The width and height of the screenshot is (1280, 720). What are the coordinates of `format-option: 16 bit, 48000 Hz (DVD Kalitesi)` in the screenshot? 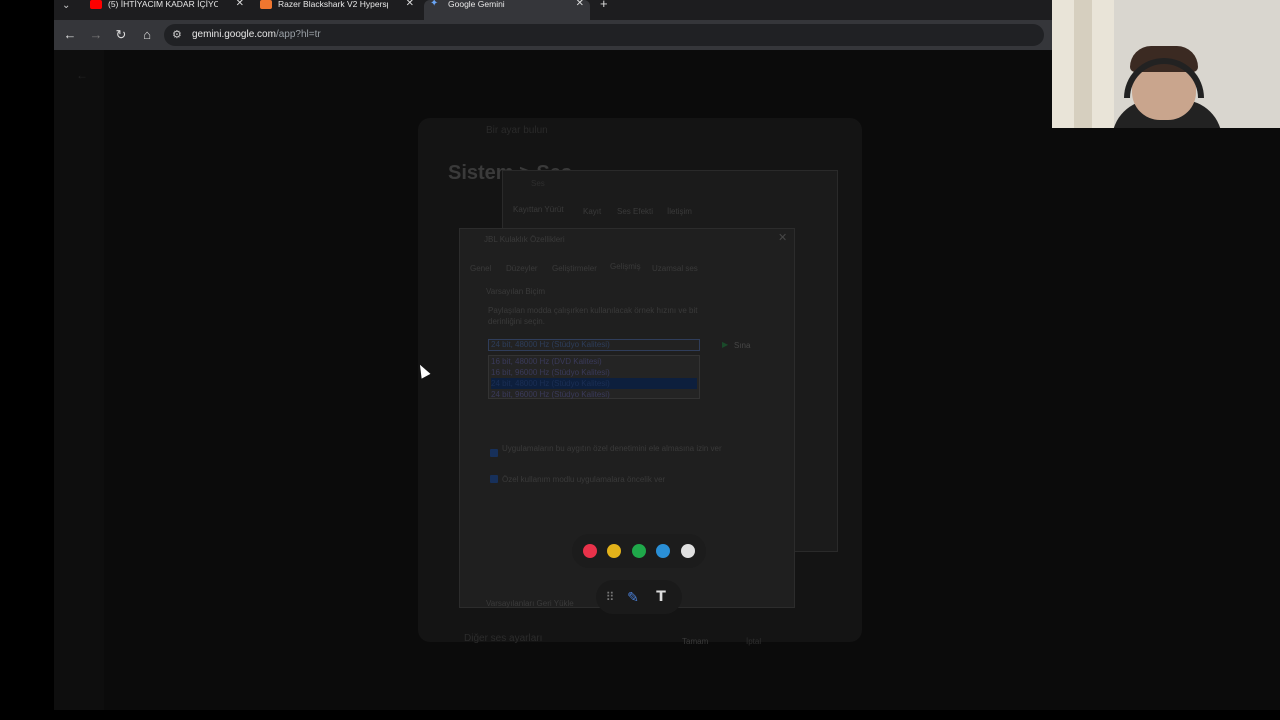 It's located at (594, 361).